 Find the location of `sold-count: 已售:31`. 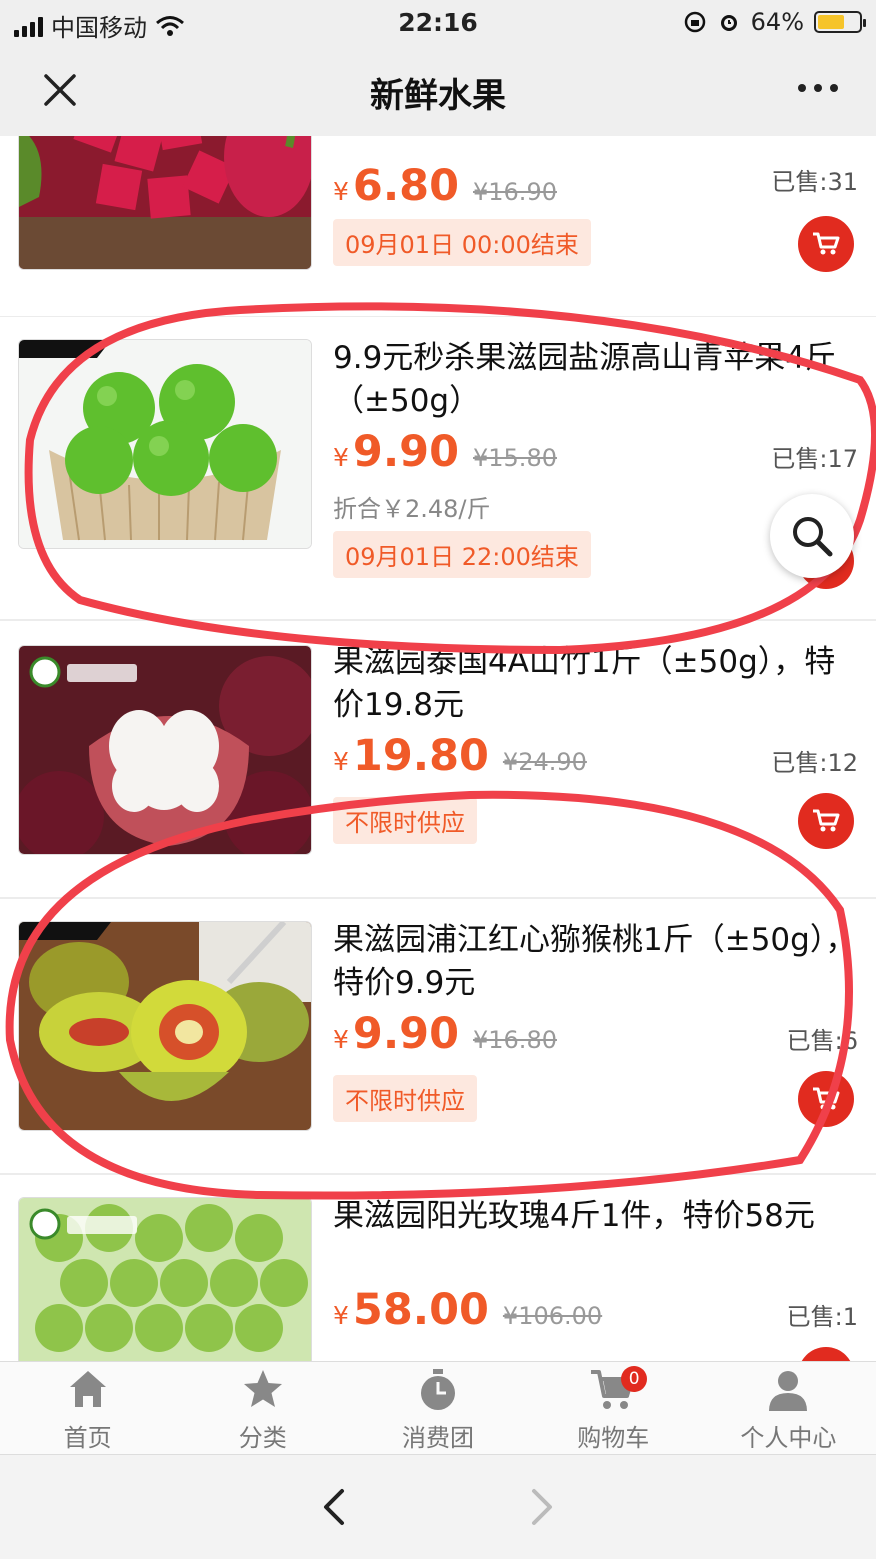

sold-count: 已售:31 is located at coordinates (814, 182).